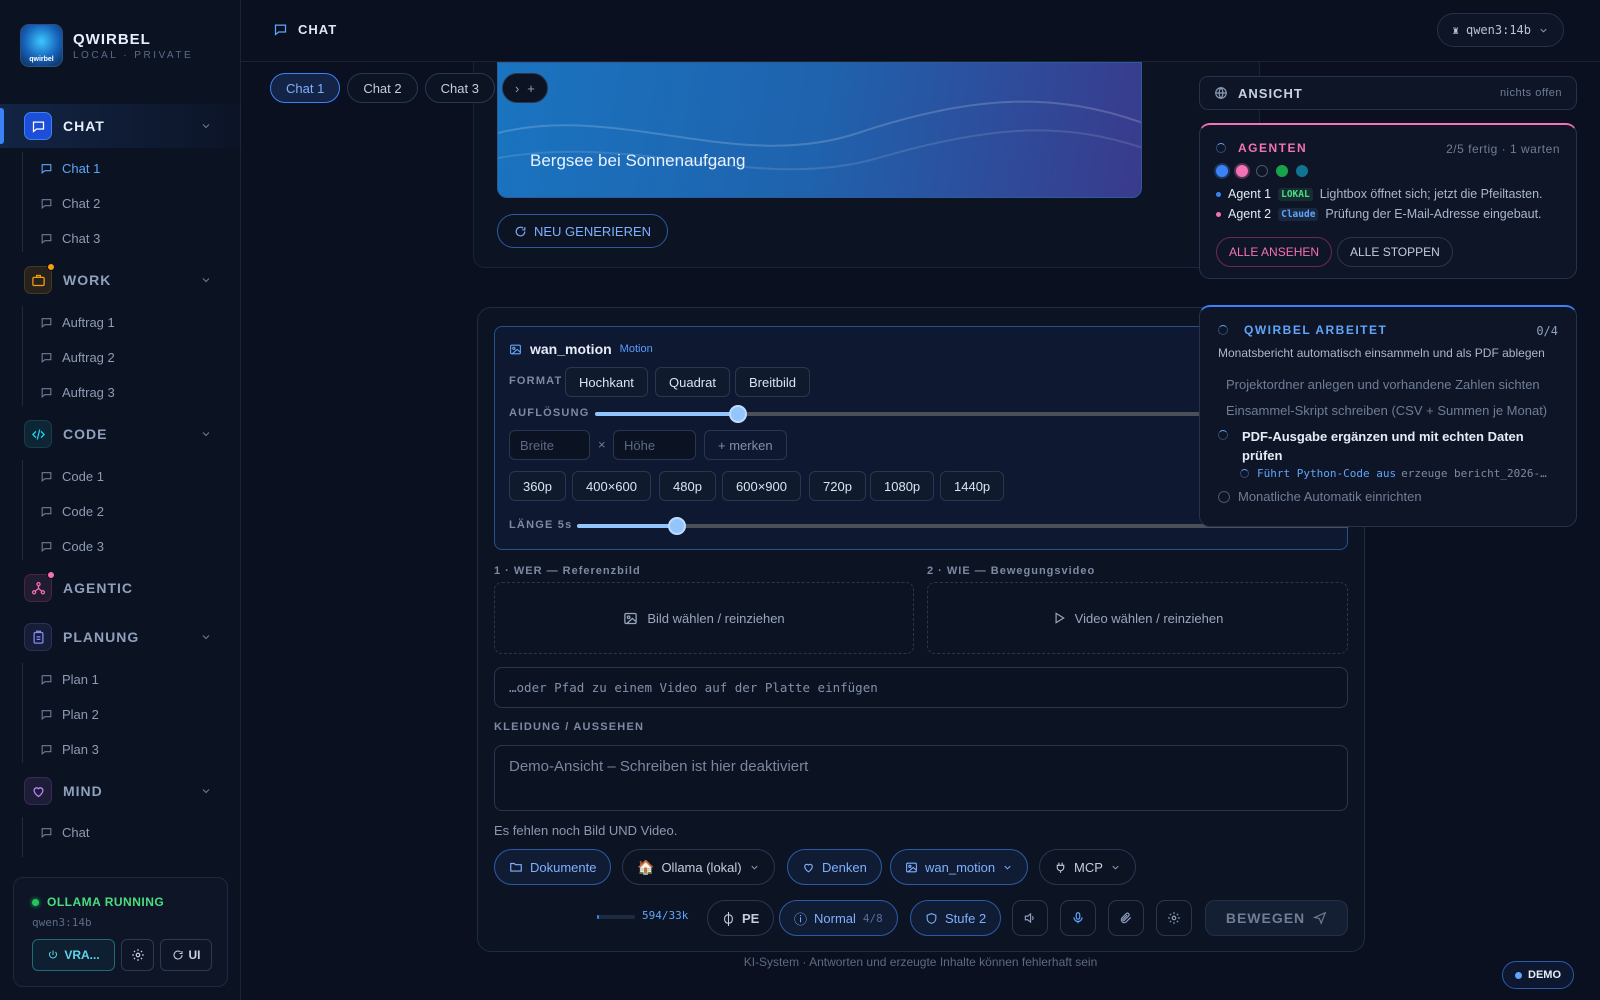  Describe the element at coordinates (122, 637) in the screenshot. I see `sidebar-section-planung: PLANUNG` at that location.